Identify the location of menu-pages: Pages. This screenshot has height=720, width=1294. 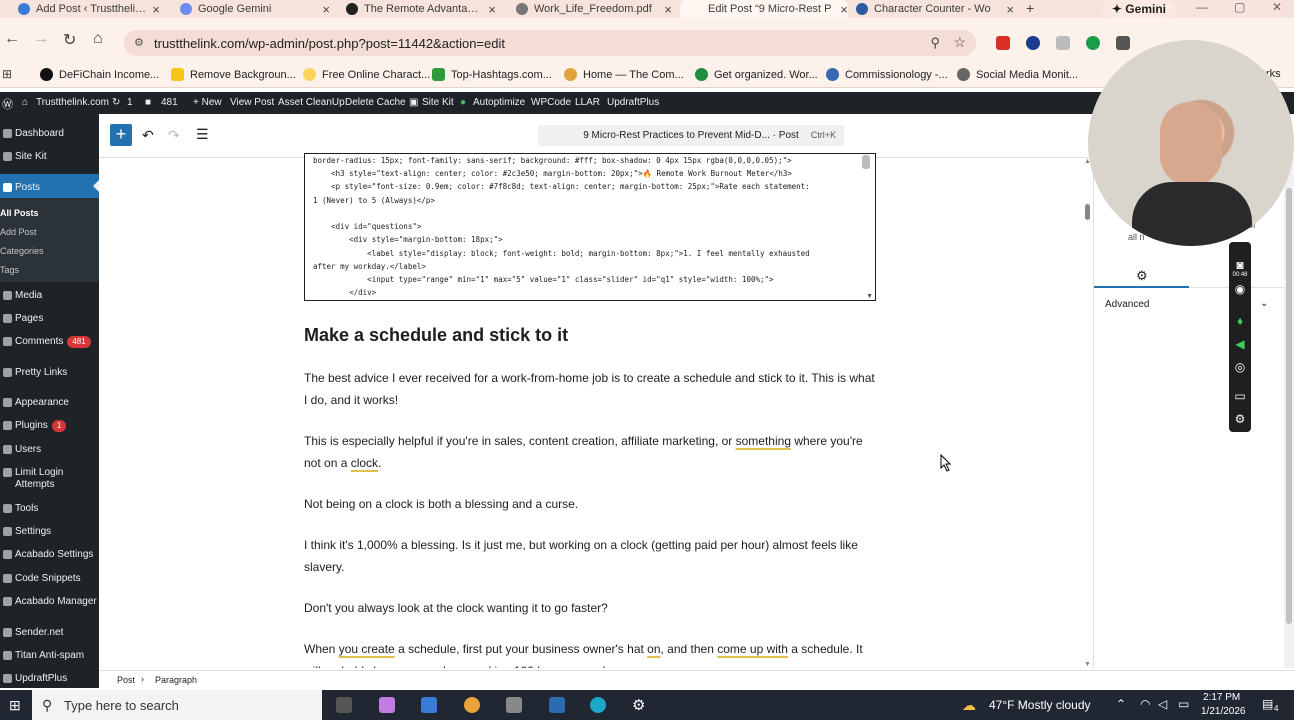
(23, 318).